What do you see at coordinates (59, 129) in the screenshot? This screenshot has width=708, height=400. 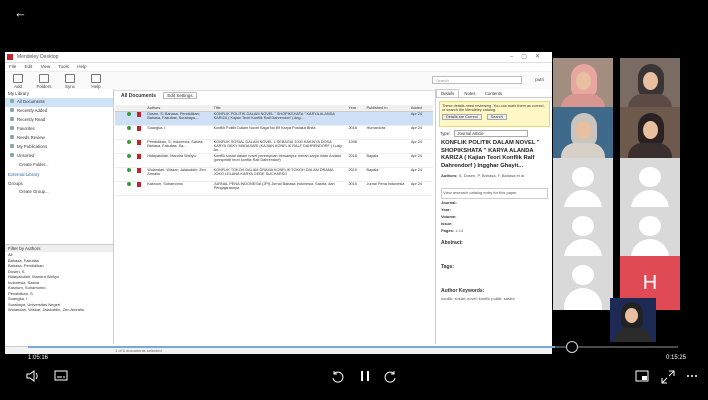 I see `library-item-favorites: Favorites` at bounding box center [59, 129].